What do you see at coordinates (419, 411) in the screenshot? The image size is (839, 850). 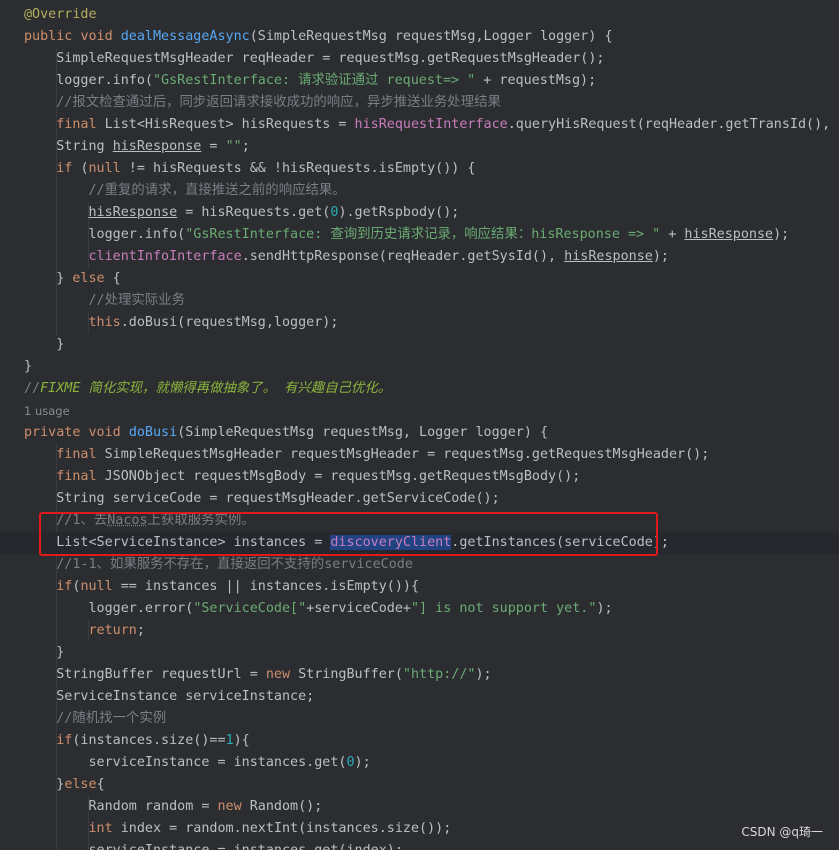 I see `usage-hint: 1 usage` at bounding box center [419, 411].